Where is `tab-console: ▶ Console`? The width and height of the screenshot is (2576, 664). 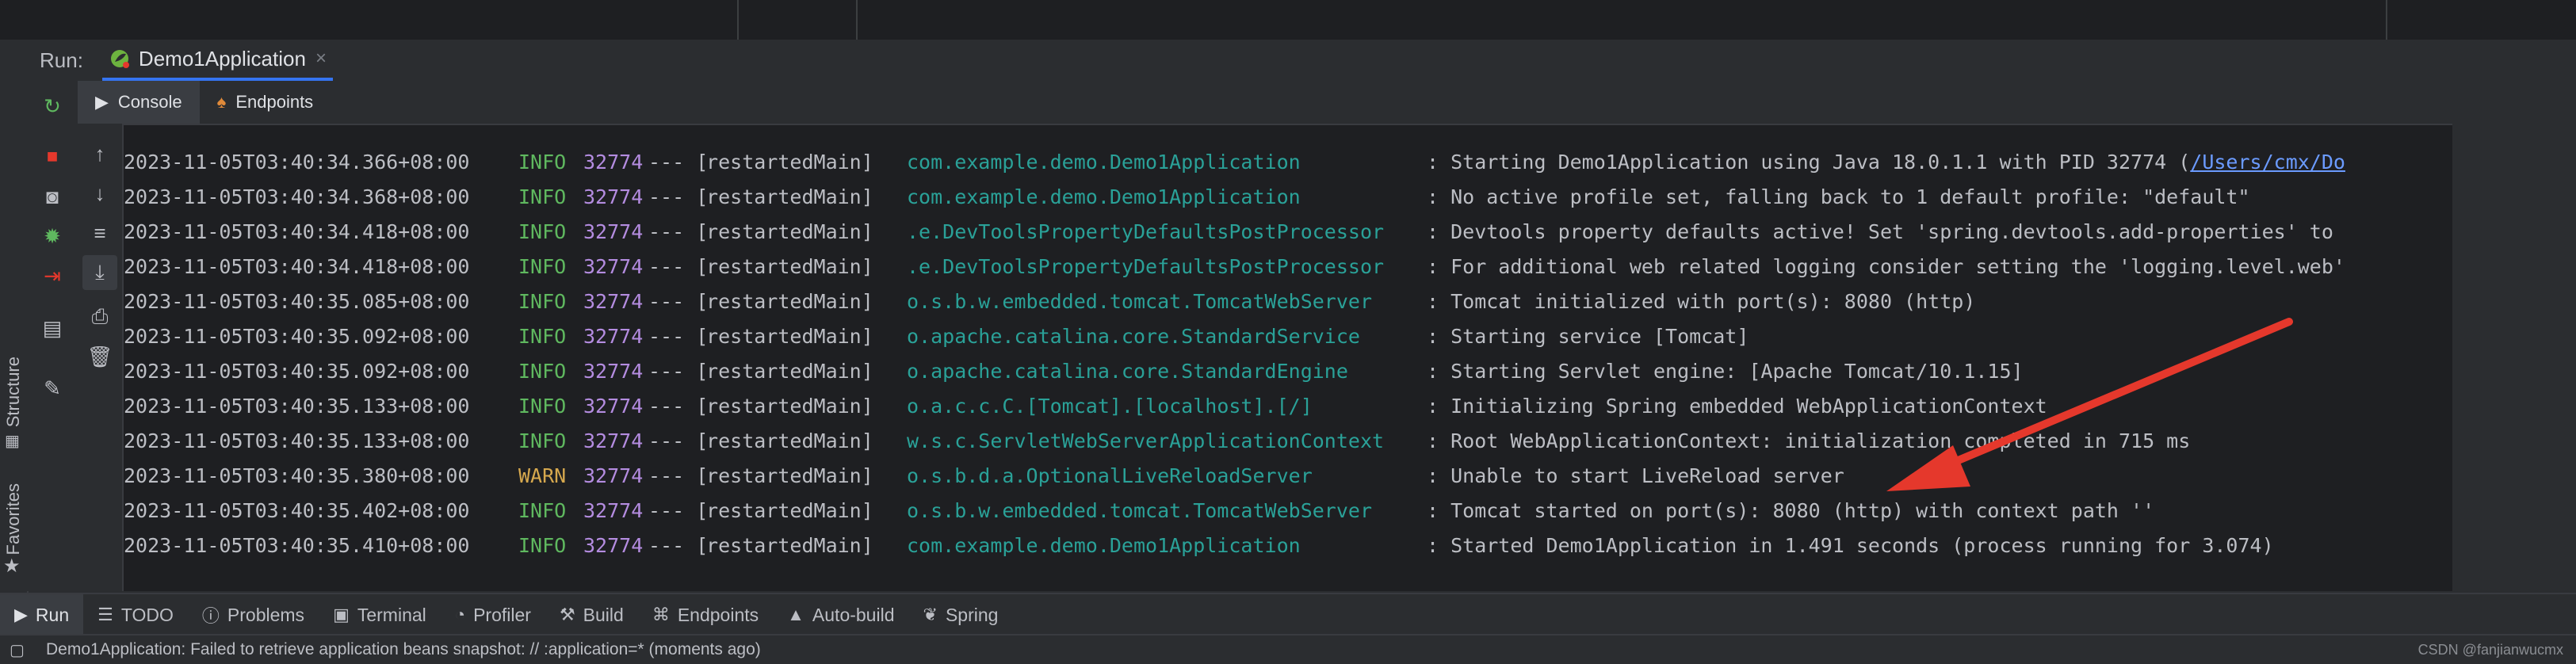
tab-console: ▶ Console is located at coordinates (139, 102).